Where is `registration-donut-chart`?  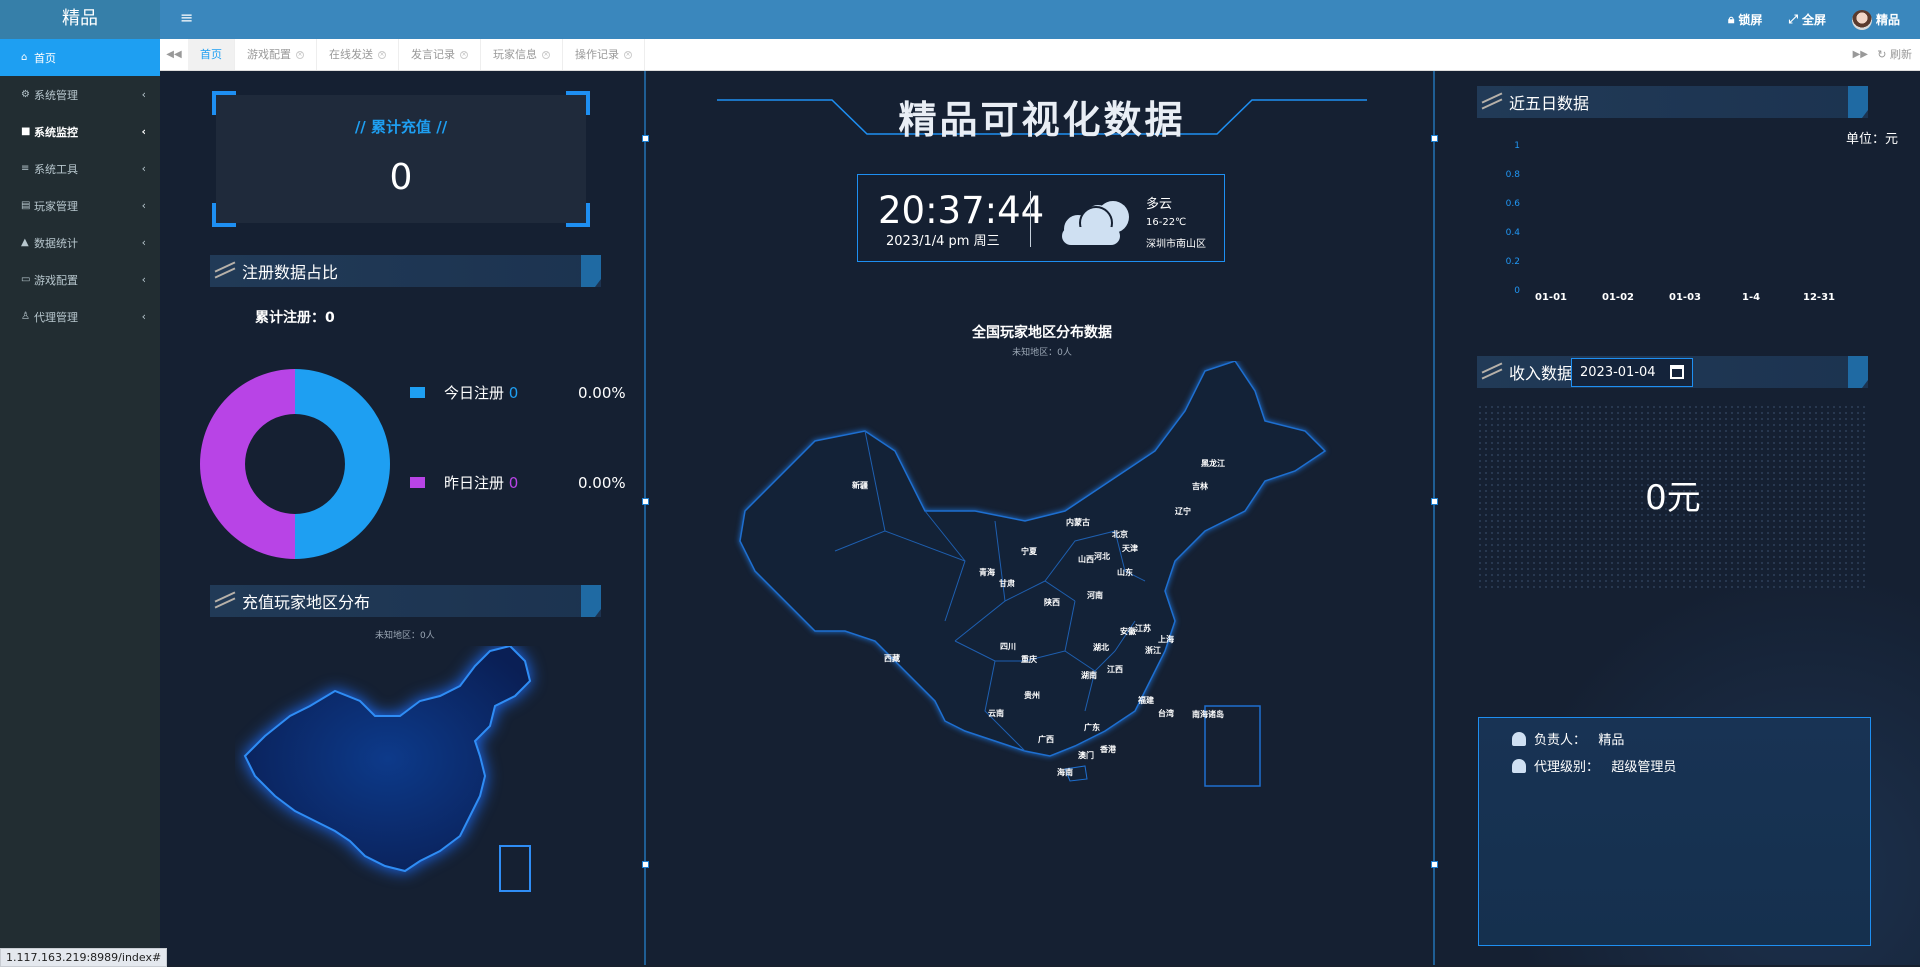
registration-donut-chart is located at coordinates (295, 464).